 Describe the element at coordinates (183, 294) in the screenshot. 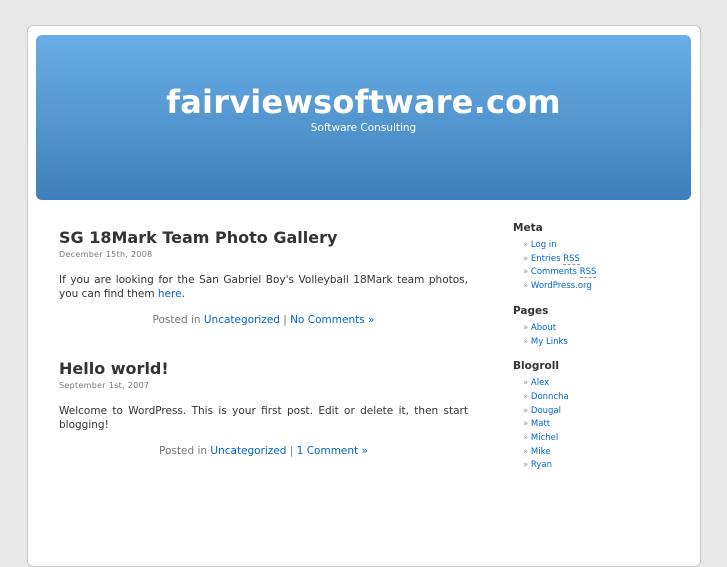

I see `post-text-end: .` at that location.